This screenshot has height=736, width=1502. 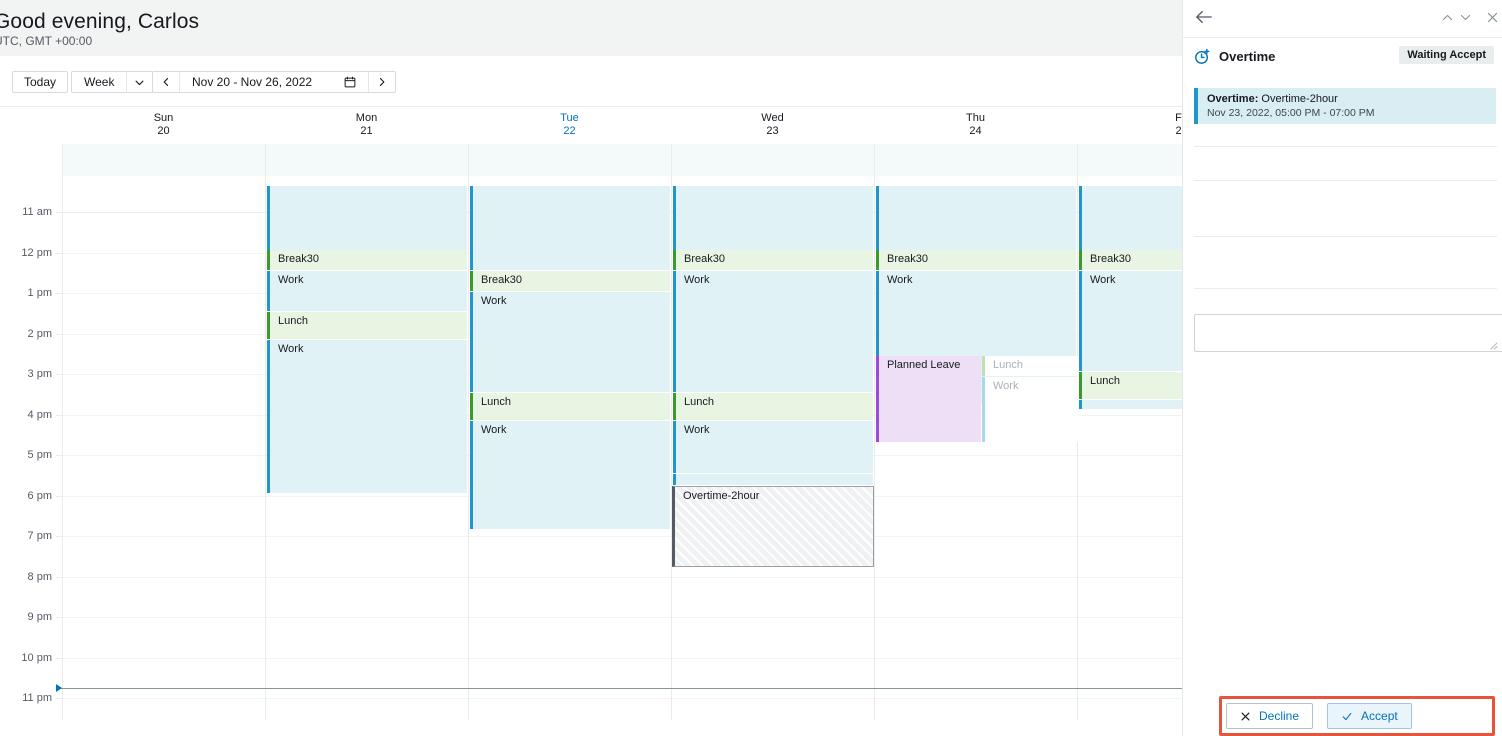 What do you see at coordinates (1447, 17) in the screenshot?
I see `chevron-up-icon` at bounding box center [1447, 17].